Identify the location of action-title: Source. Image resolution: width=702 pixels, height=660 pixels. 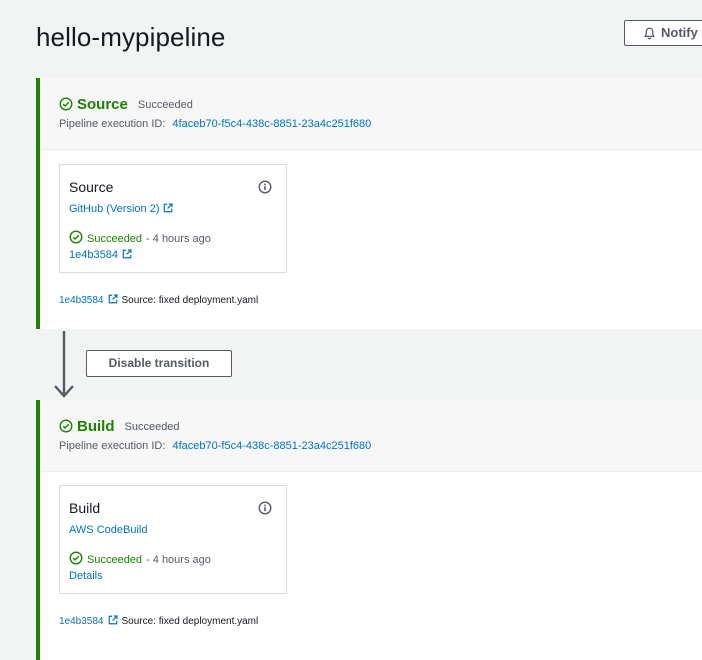
(91, 187).